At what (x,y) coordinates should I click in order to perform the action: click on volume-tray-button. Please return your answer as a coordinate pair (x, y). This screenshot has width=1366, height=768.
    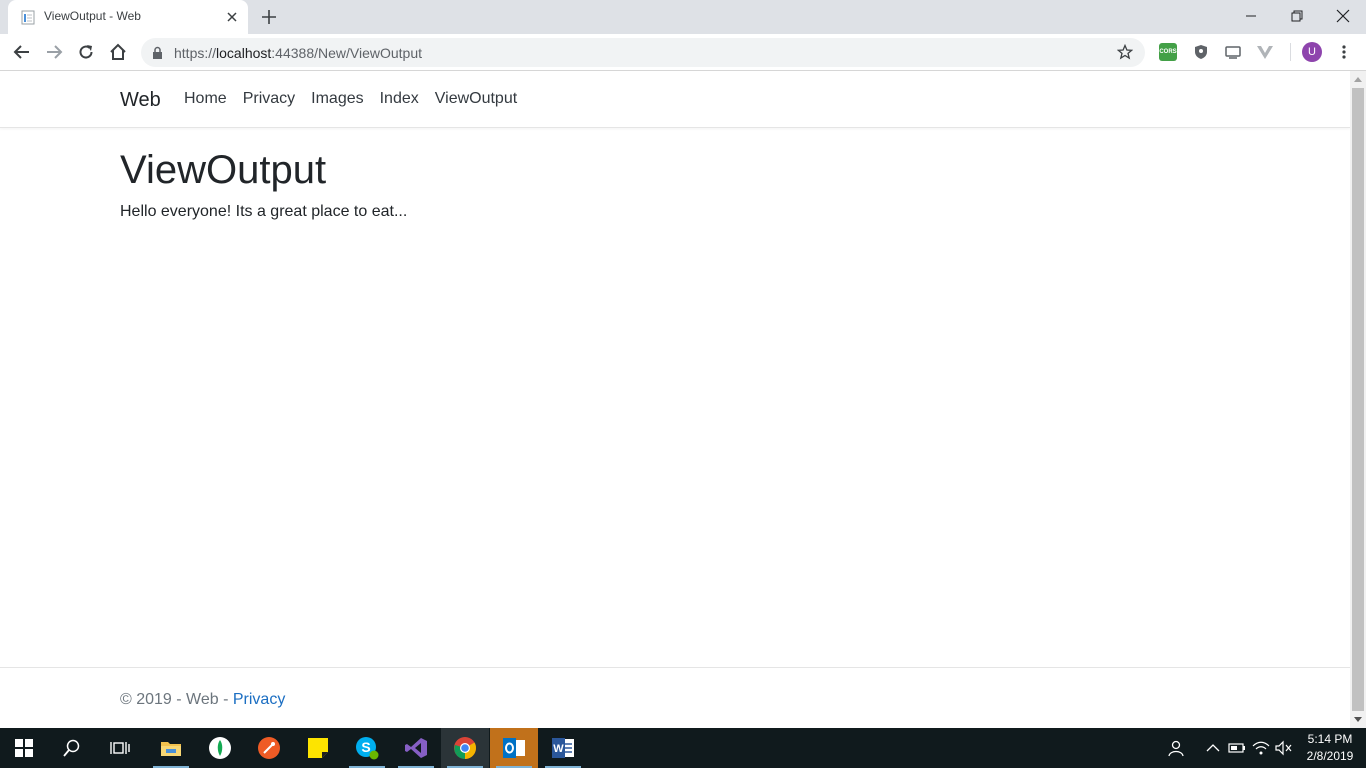
    Looking at the image, I should click on (1284, 748).